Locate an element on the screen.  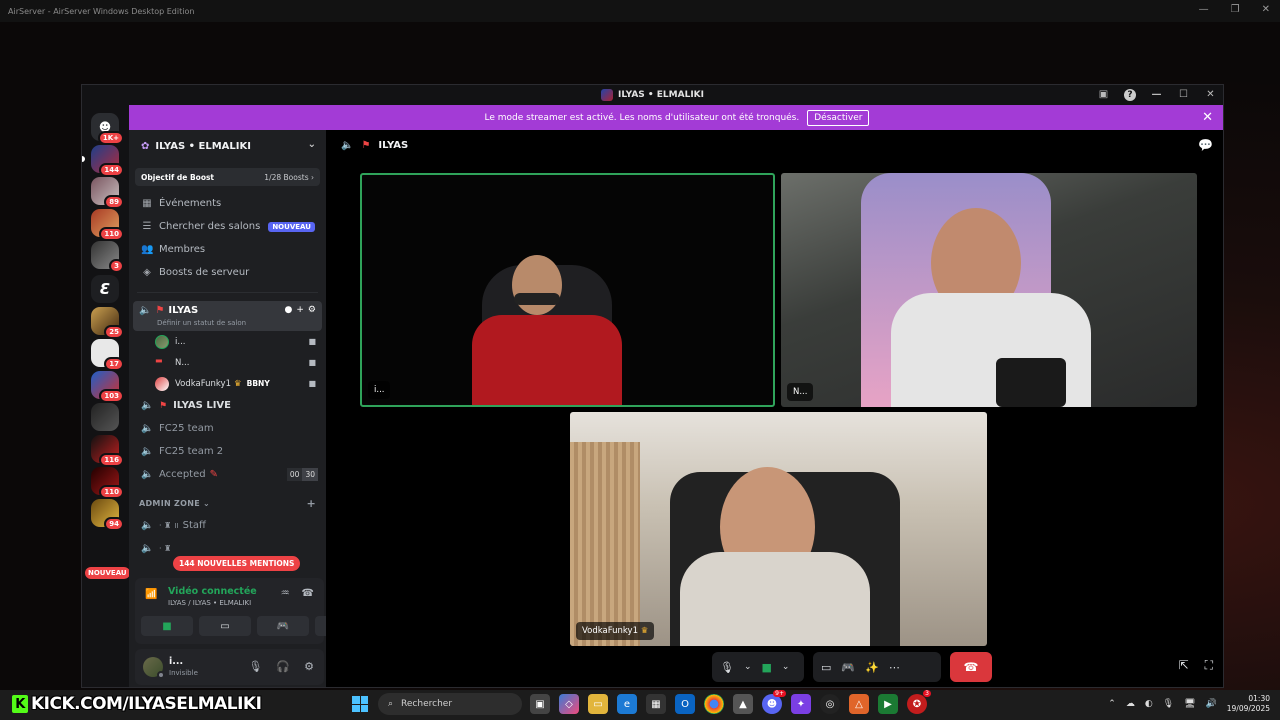
app-icon: △ is located at coordinates (859, 704).